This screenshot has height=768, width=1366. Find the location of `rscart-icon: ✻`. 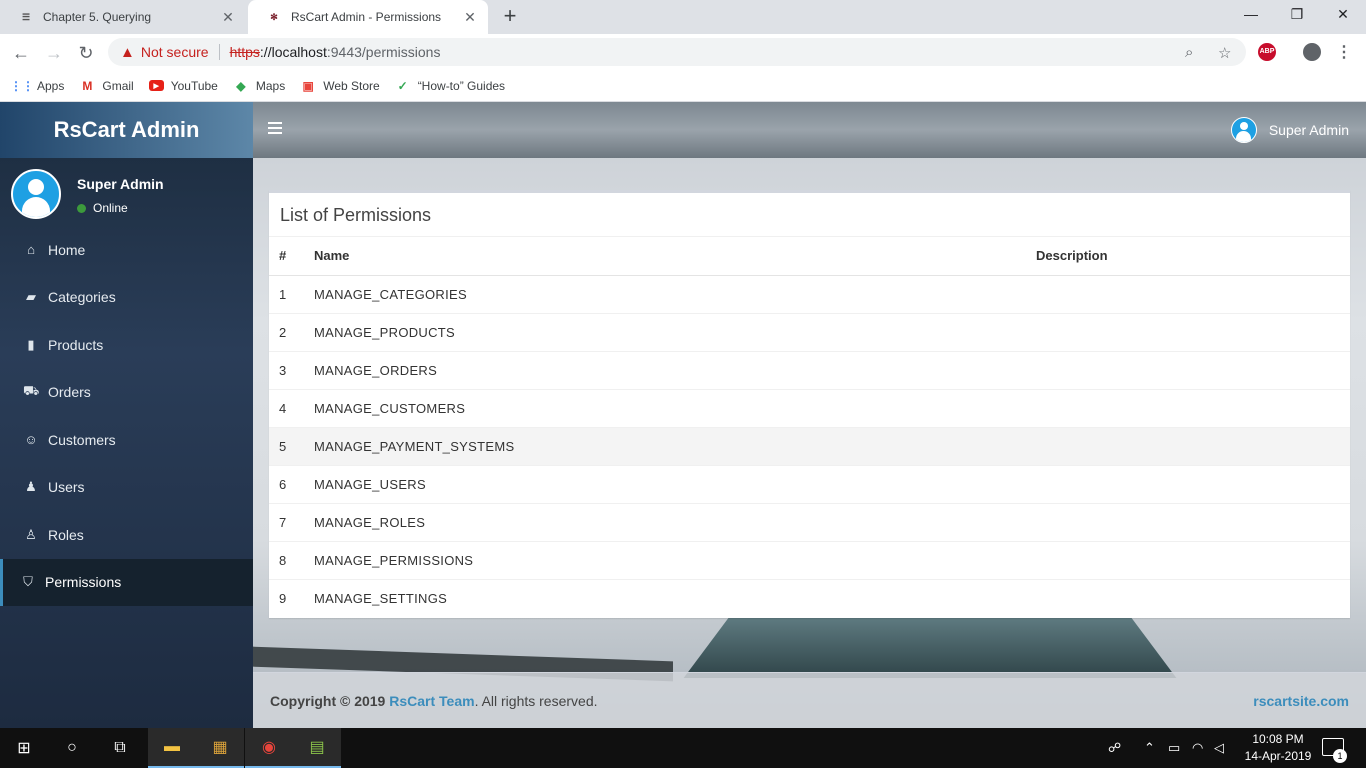

rscart-icon: ✻ is located at coordinates (274, 16).